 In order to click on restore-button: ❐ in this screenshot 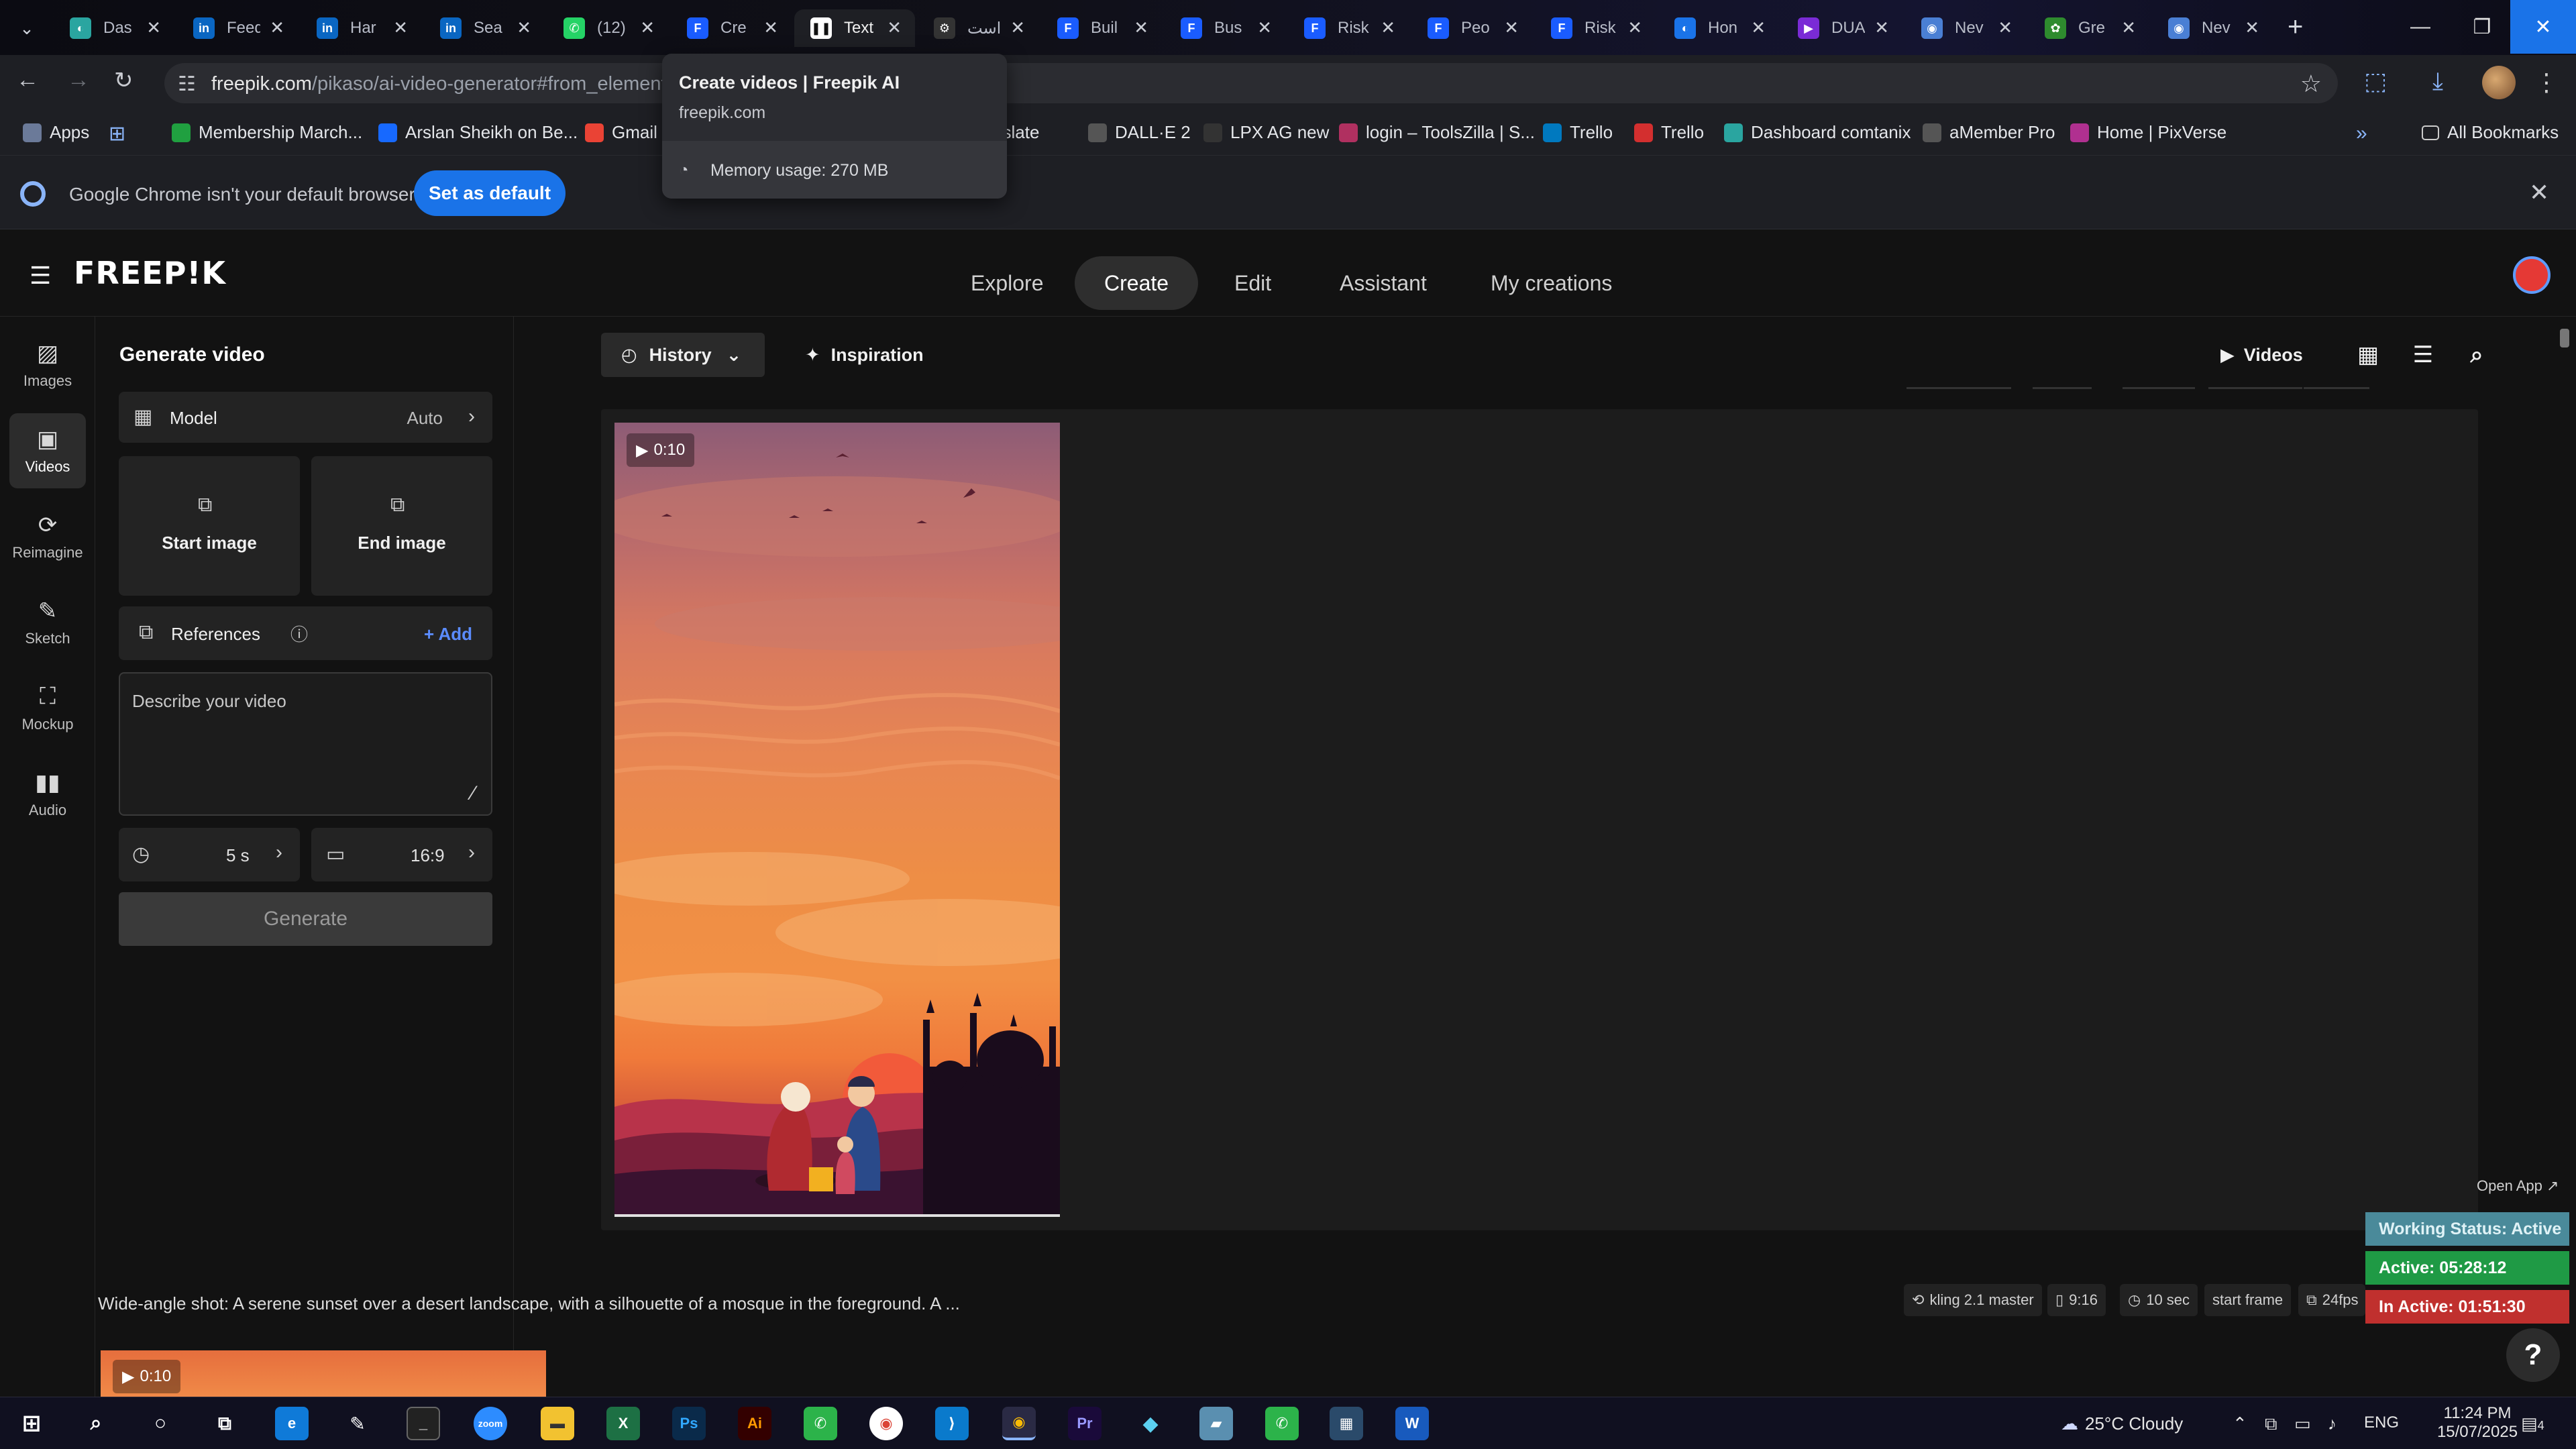, I will do `click(2482, 27)`.